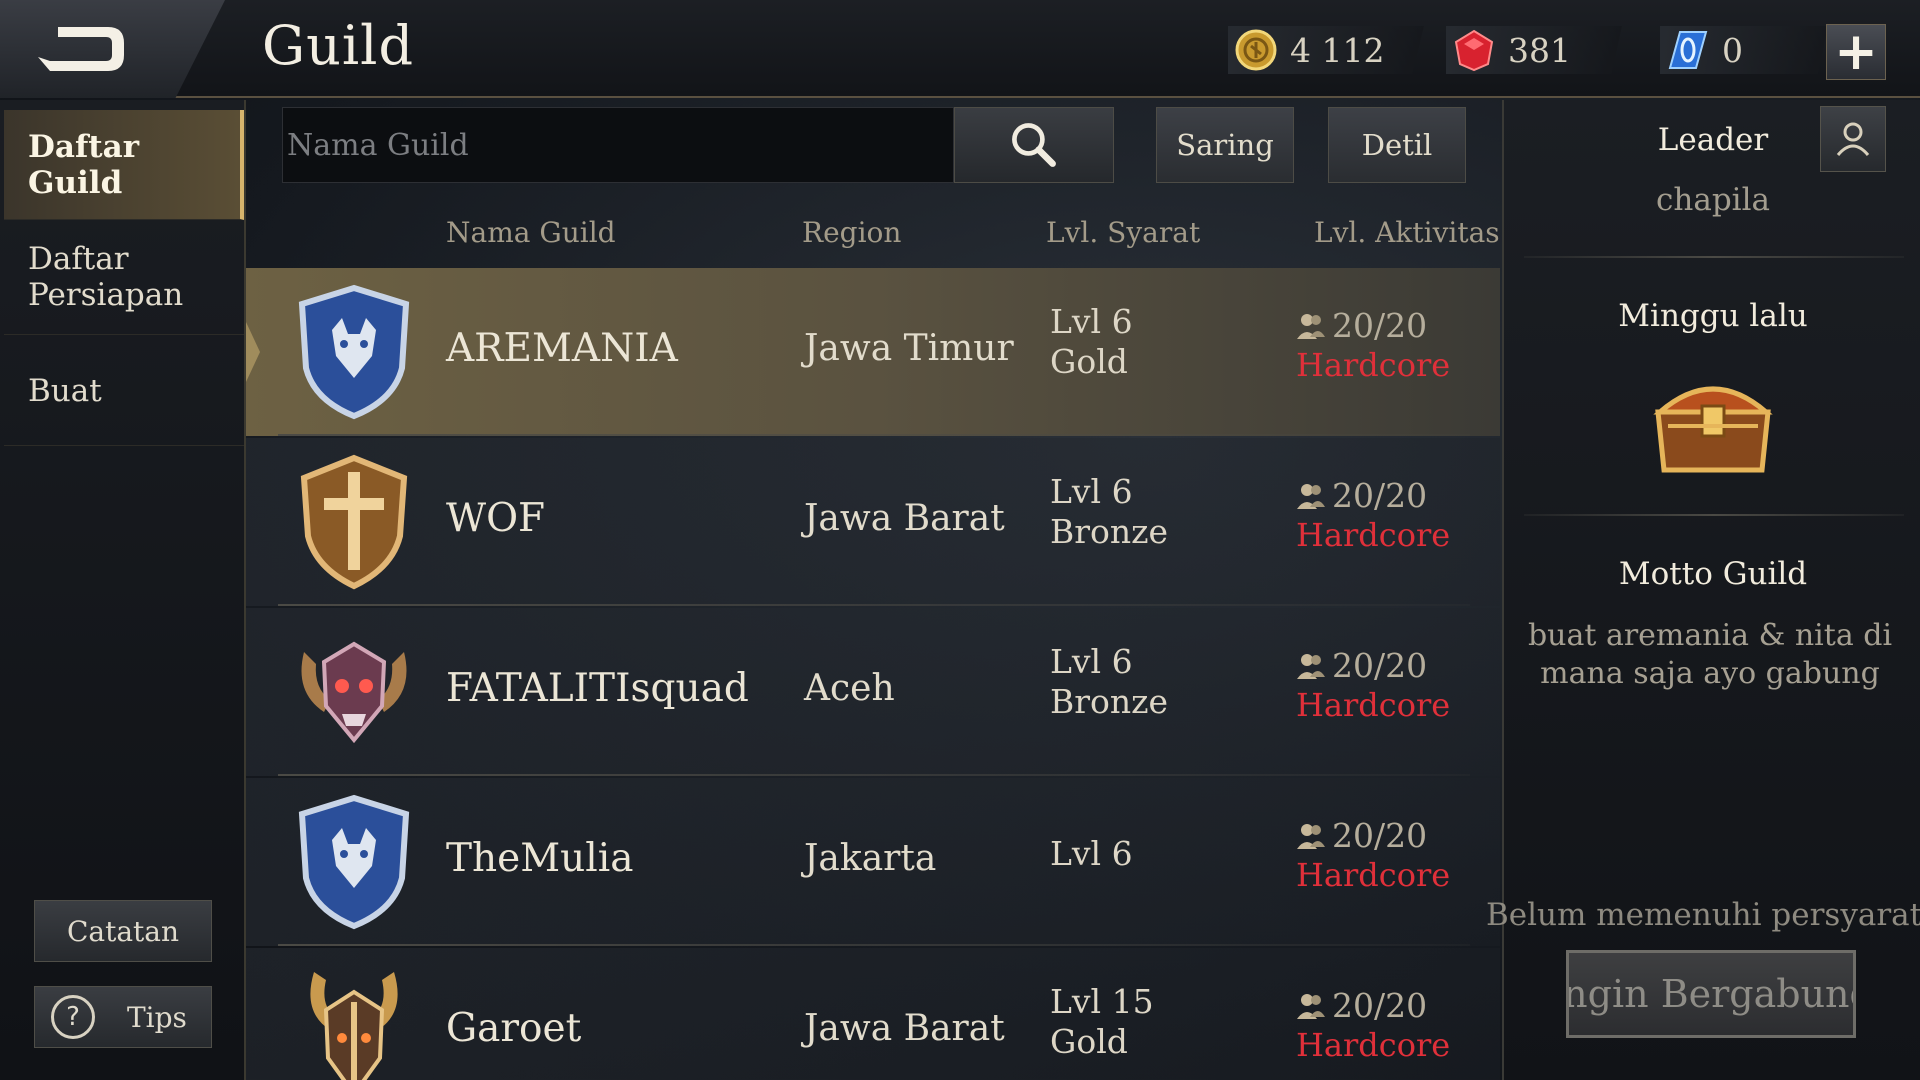 Image resolution: width=1920 pixels, height=1080 pixels. Describe the element at coordinates (73, 1017) in the screenshot. I see `help-icon: ?` at that location.